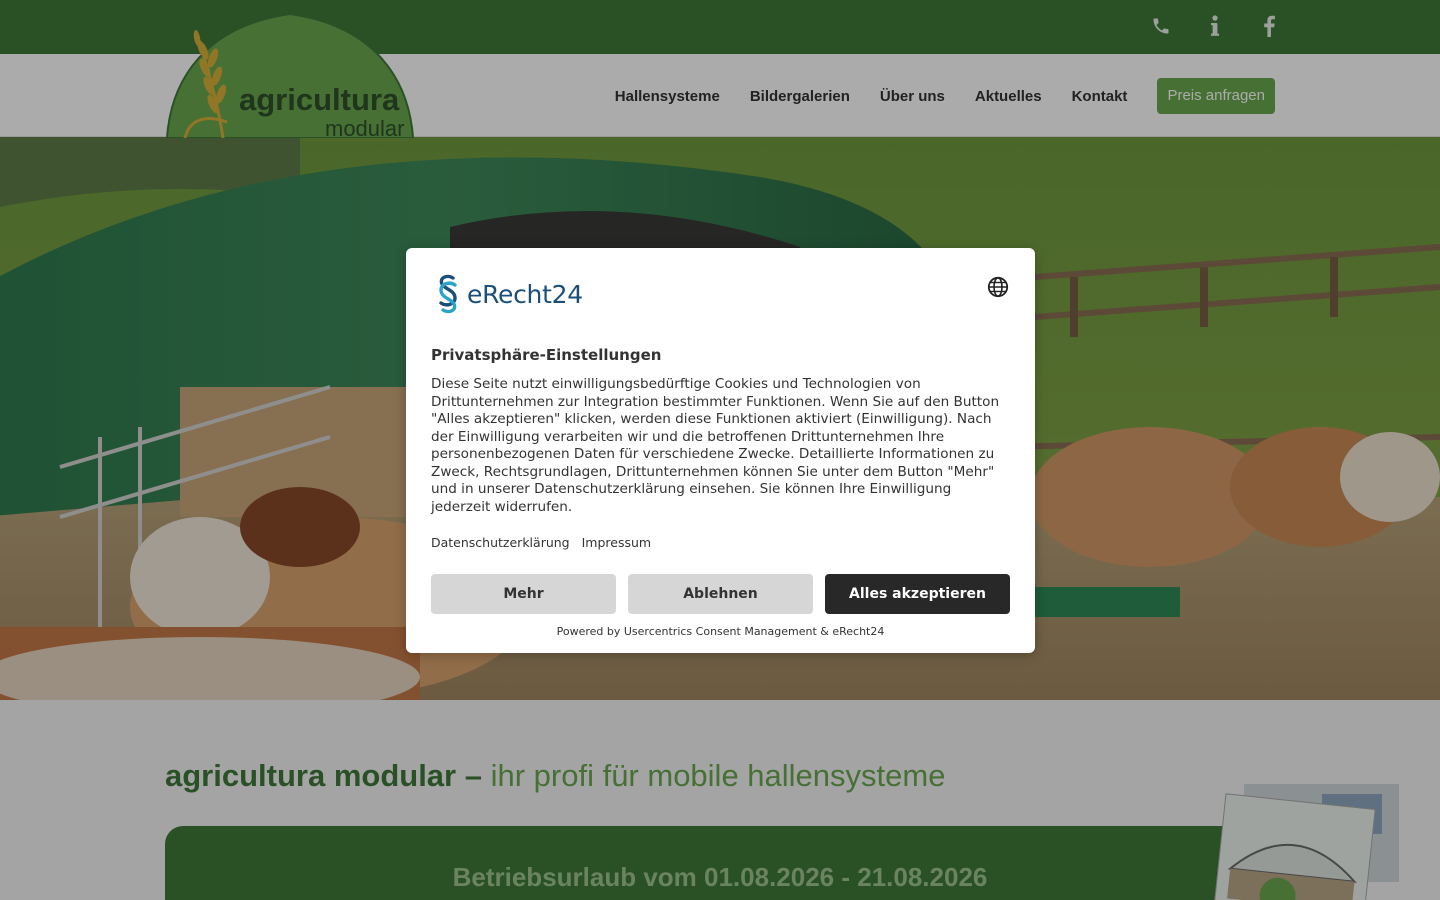  Describe the element at coordinates (616, 542) in the screenshot. I see `imprint-link: Impressum` at that location.